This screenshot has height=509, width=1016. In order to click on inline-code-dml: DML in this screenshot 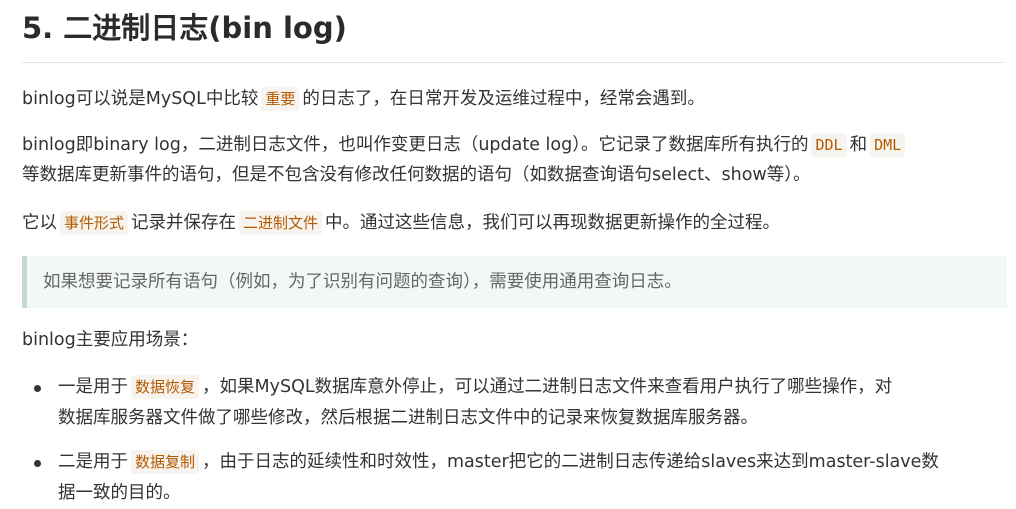, I will do `click(888, 145)`.